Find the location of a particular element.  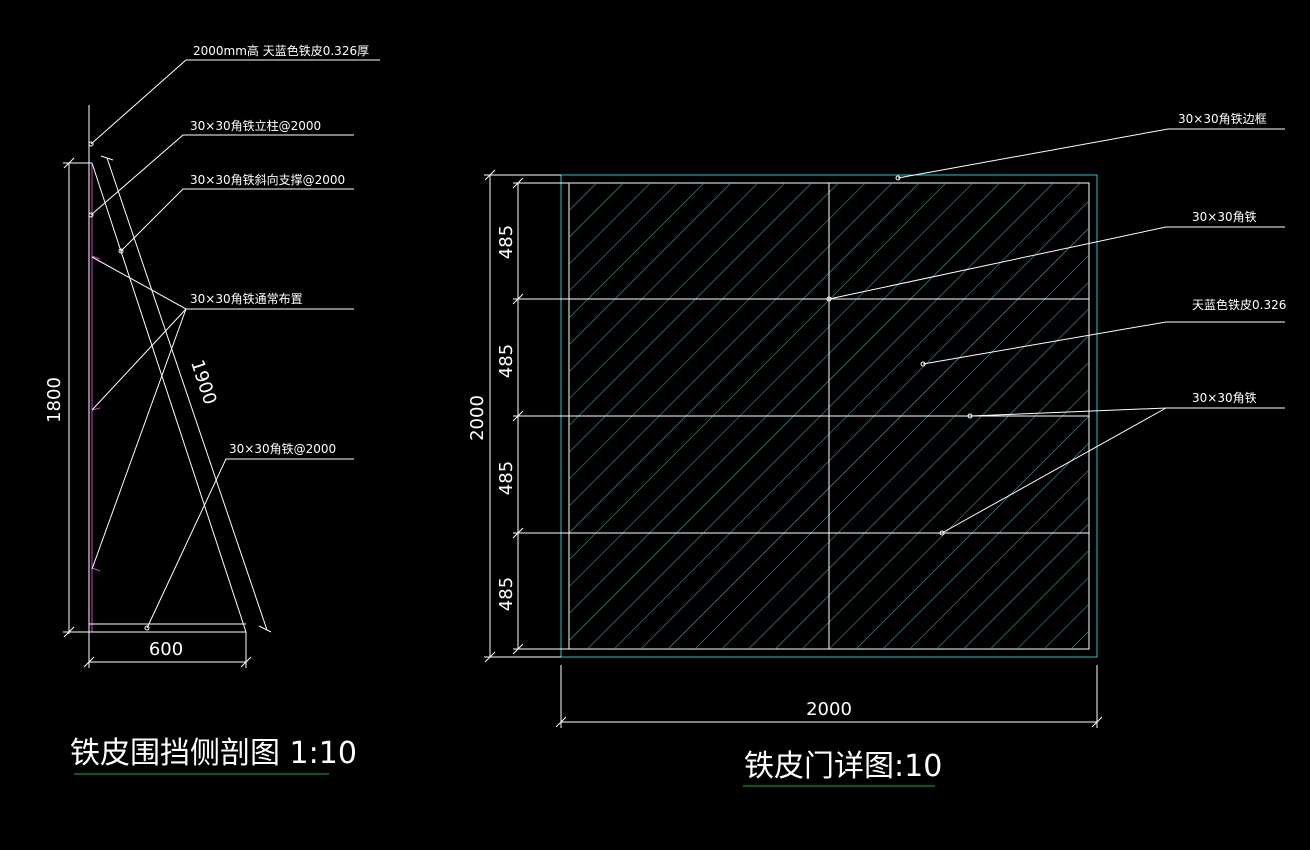

label-door-angle-2: 30×30角铁 is located at coordinates (1224, 398).